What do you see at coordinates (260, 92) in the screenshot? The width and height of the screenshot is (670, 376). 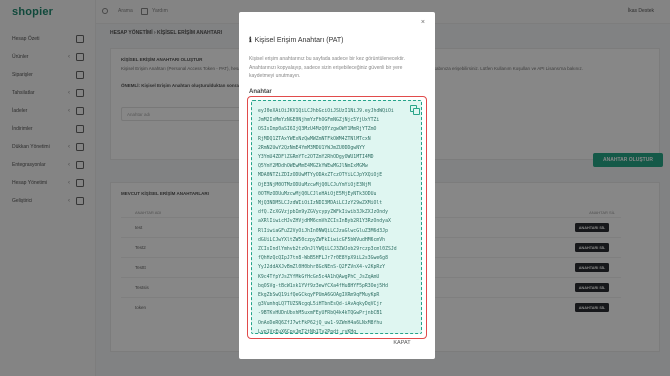 I see `token-label: Anahtar` at bounding box center [260, 92].